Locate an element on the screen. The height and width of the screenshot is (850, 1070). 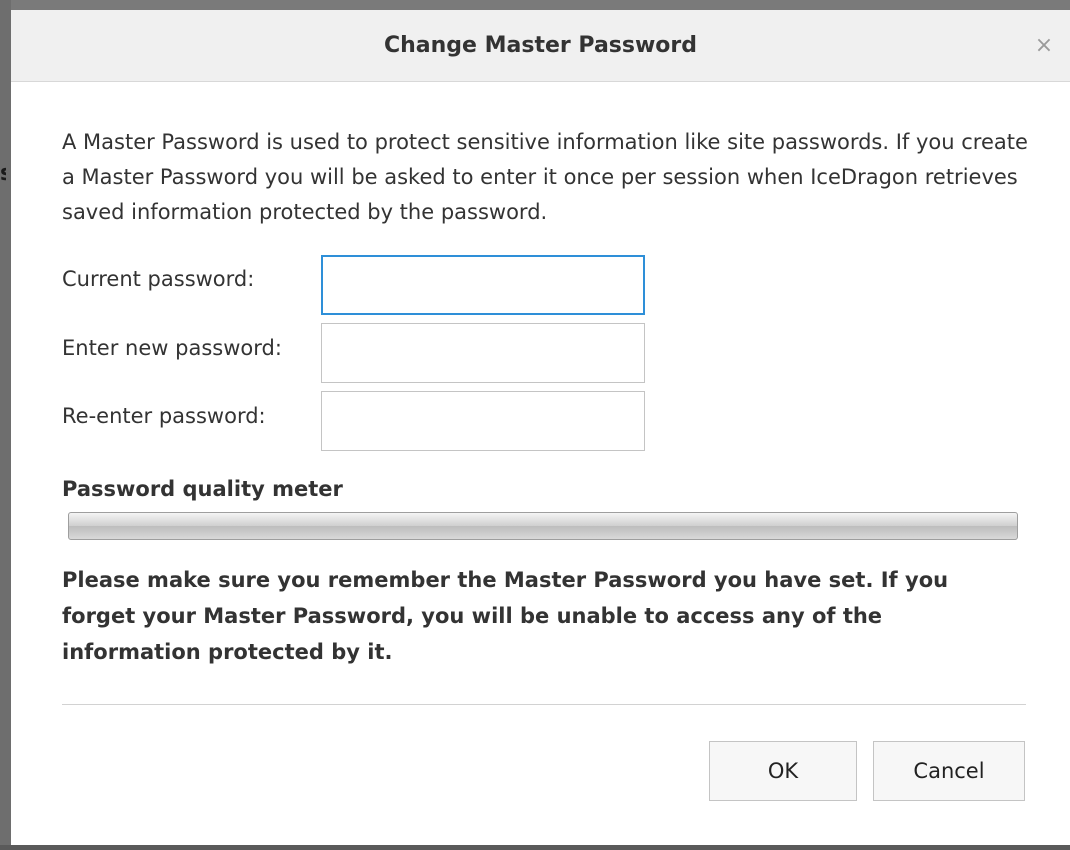
ok-button: OK is located at coordinates (783, 771).